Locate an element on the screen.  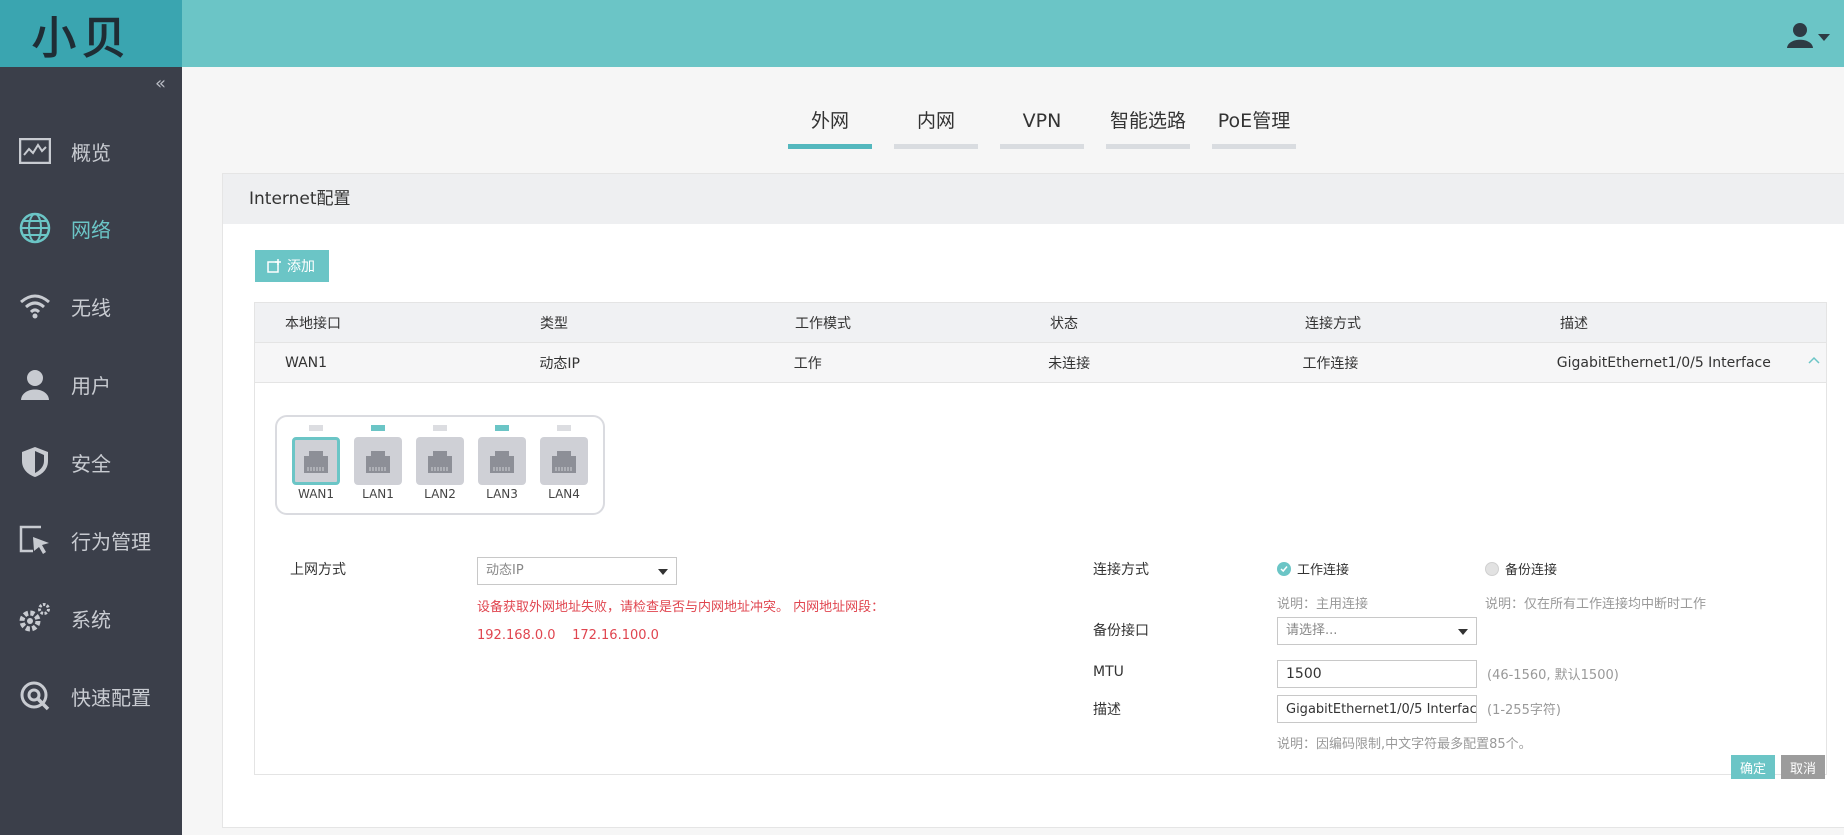
user-menu-button is located at coordinates (1810, 35).